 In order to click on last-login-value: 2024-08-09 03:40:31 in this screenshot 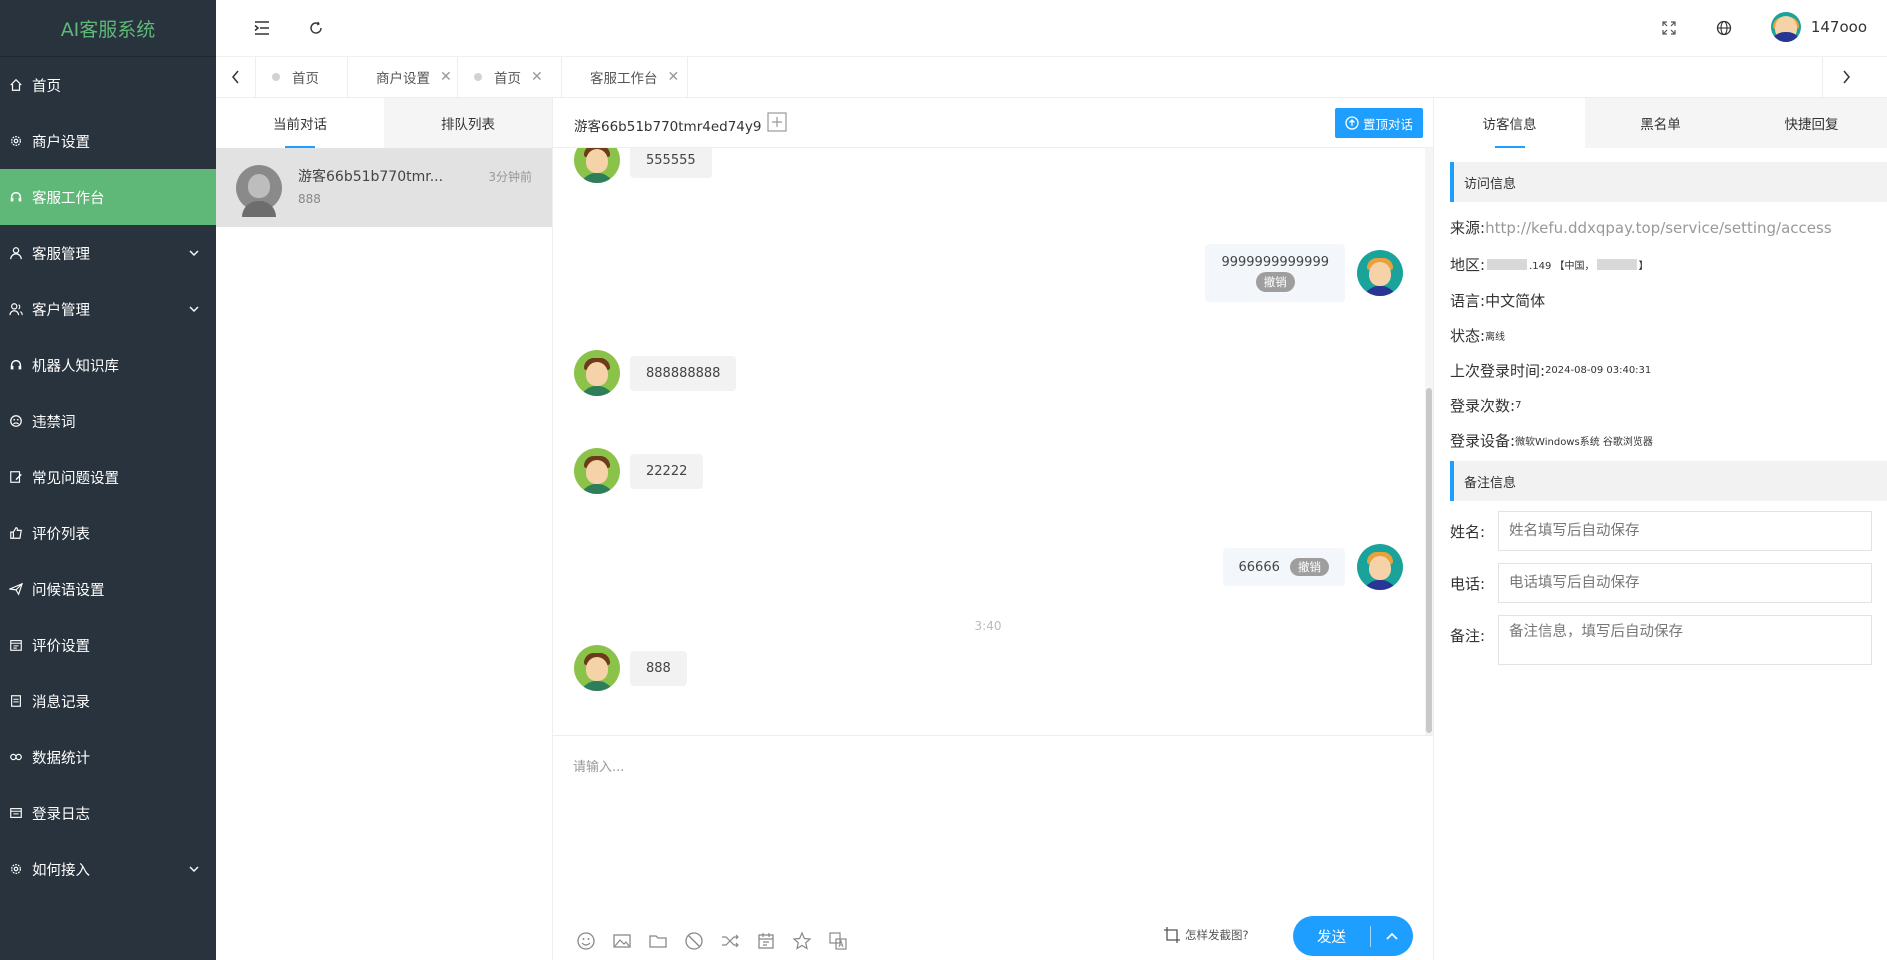, I will do `click(1598, 370)`.